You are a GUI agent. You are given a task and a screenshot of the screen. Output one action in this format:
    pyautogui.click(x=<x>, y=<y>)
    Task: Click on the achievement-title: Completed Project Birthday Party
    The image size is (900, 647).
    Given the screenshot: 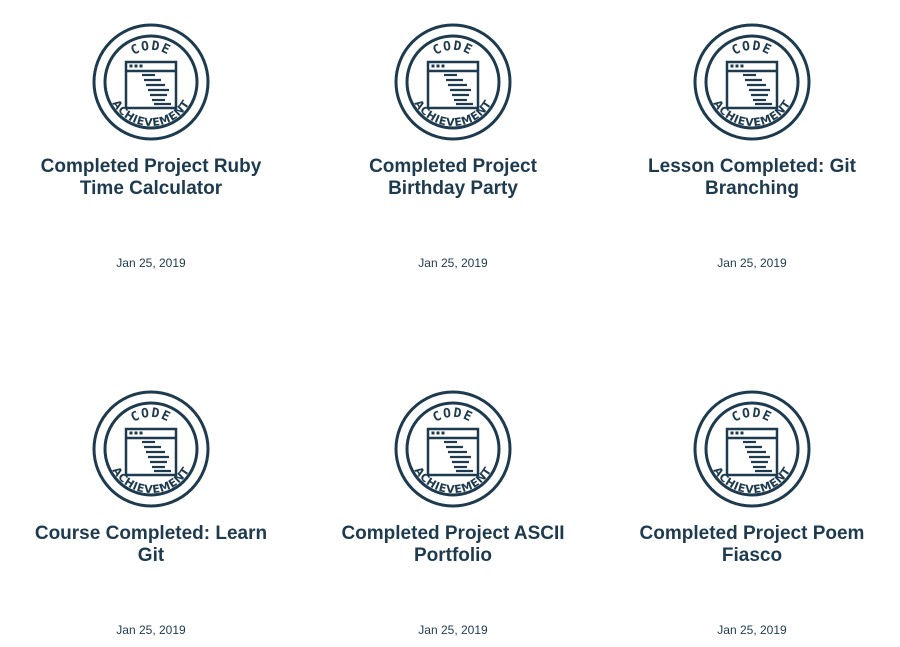 What is the action you would take?
    pyautogui.click(x=453, y=177)
    